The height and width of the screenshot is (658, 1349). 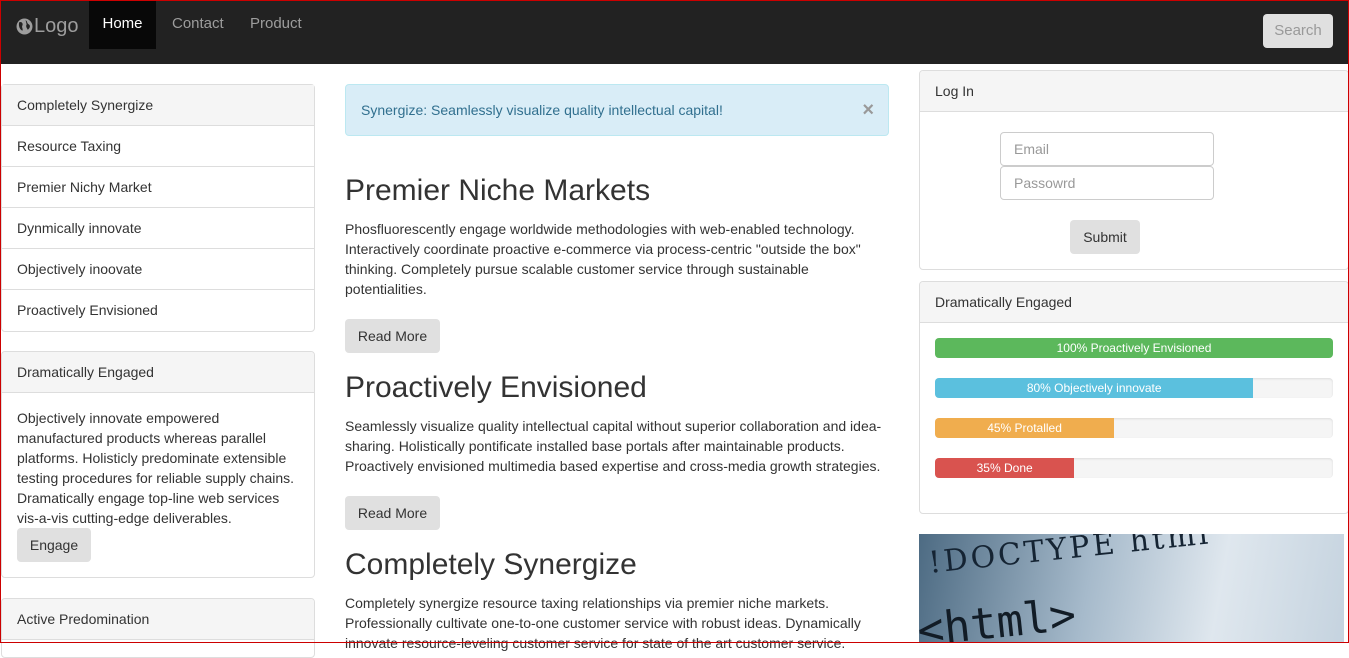 I want to click on article-title: Premier Niche Markets, so click(x=498, y=190).